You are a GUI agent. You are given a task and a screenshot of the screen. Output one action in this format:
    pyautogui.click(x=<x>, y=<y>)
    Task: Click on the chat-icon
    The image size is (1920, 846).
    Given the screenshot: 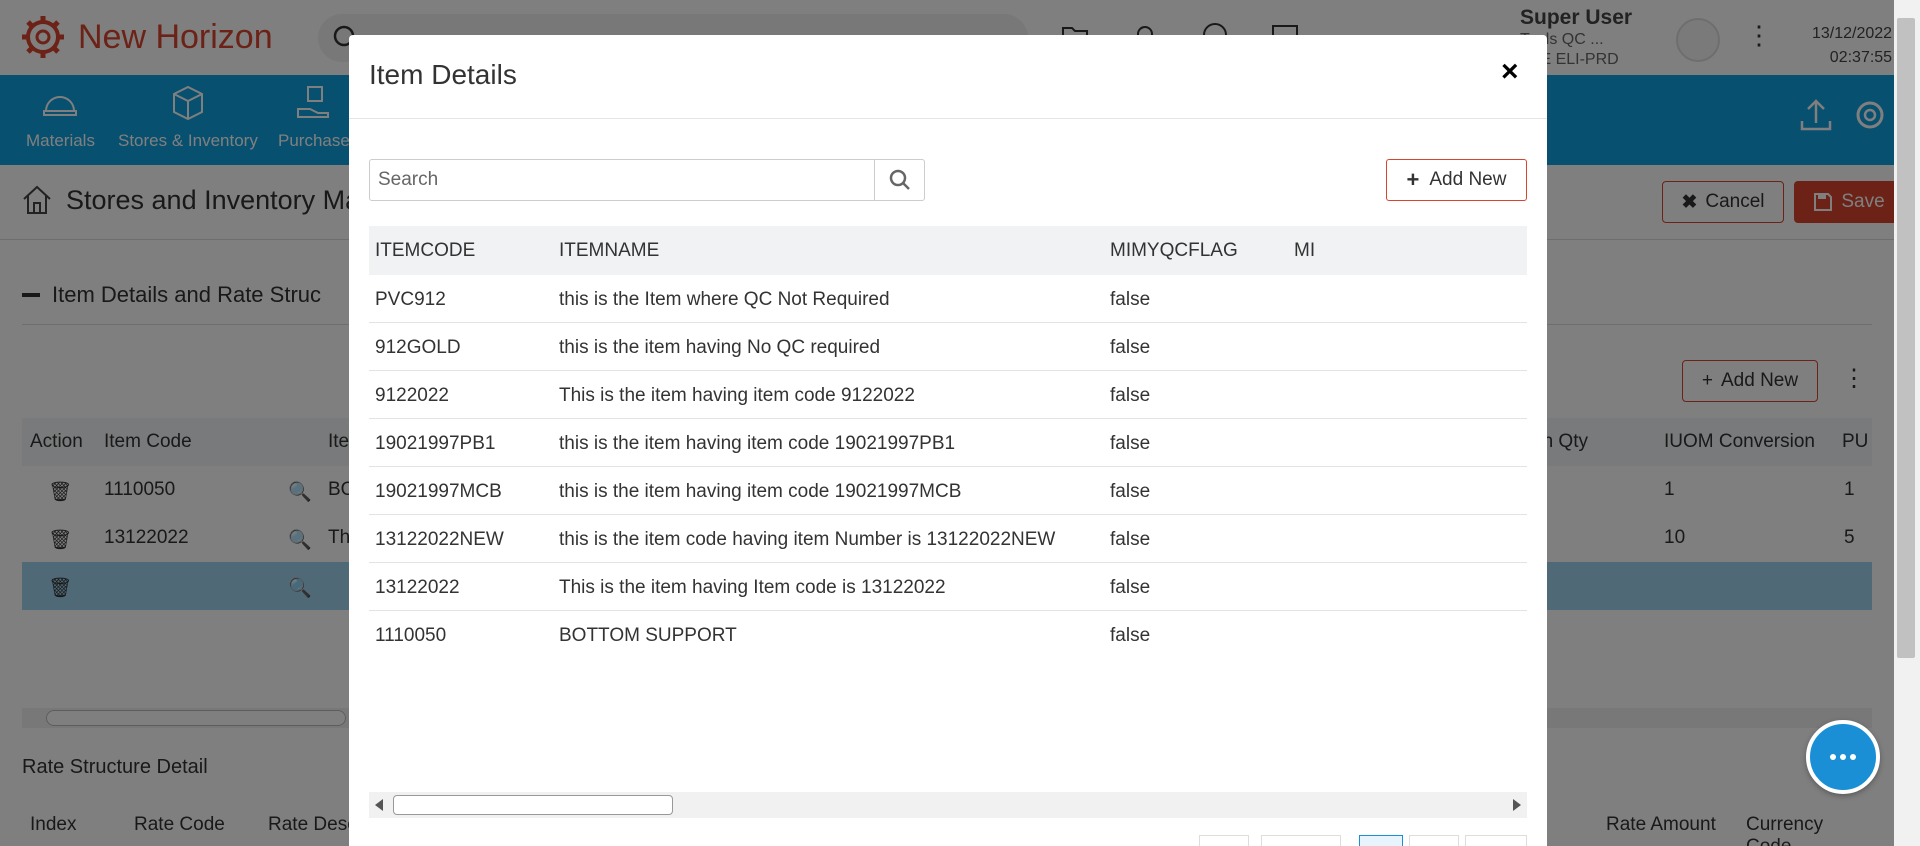 What is the action you would take?
    pyautogui.click(x=1843, y=757)
    